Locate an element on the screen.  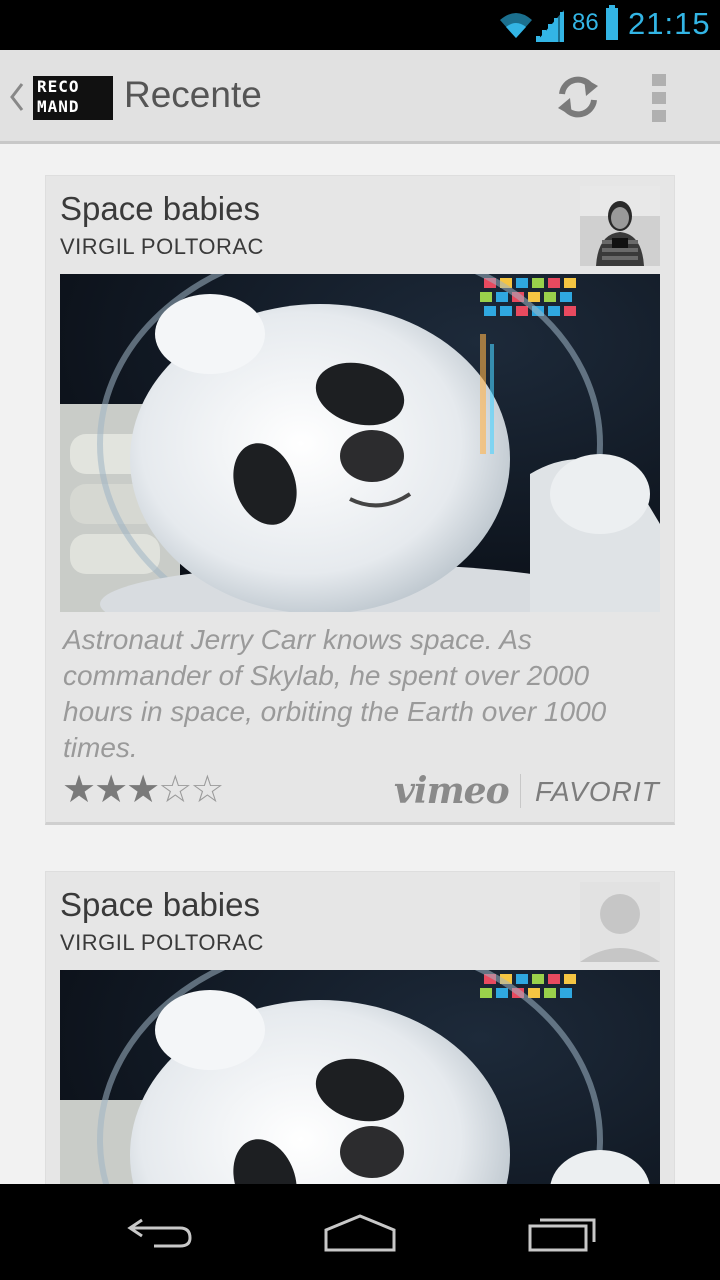
recent-apps-icon is located at coordinates (562, 1232).